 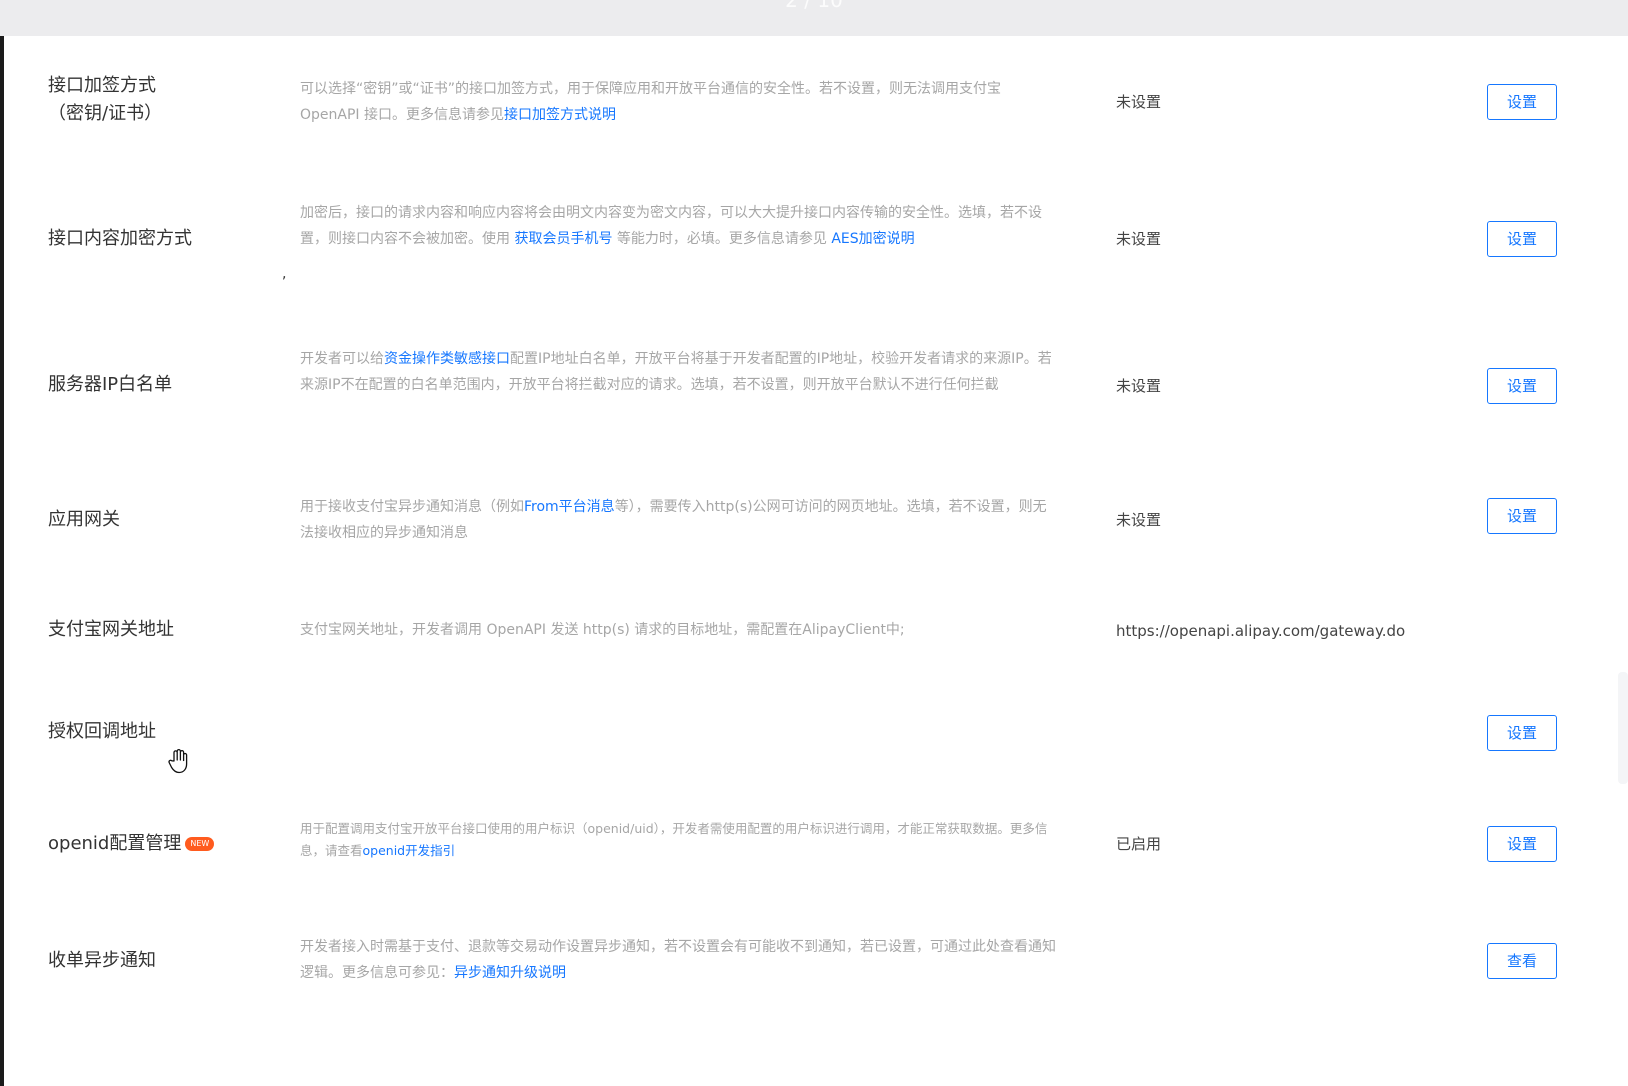 I want to click on openid-guide-link: openid开发指引, so click(x=409, y=850).